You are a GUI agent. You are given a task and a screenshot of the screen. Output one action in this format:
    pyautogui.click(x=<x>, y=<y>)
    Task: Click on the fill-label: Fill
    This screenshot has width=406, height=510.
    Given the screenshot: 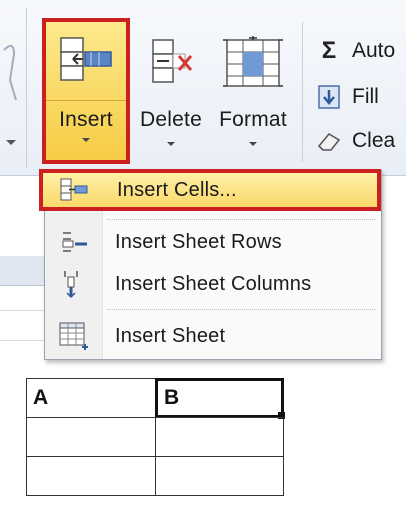 What is the action you would take?
    pyautogui.click(x=365, y=96)
    